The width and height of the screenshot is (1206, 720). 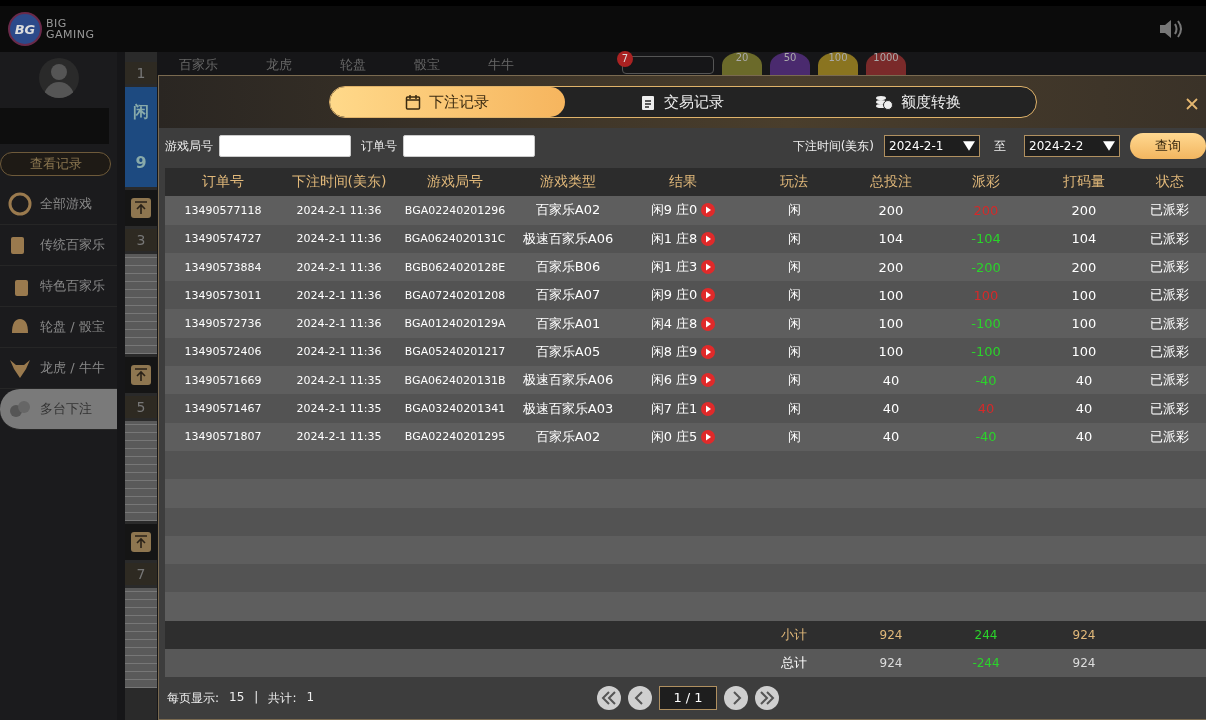 I want to click on tab: 额度转换, so click(x=918, y=102).